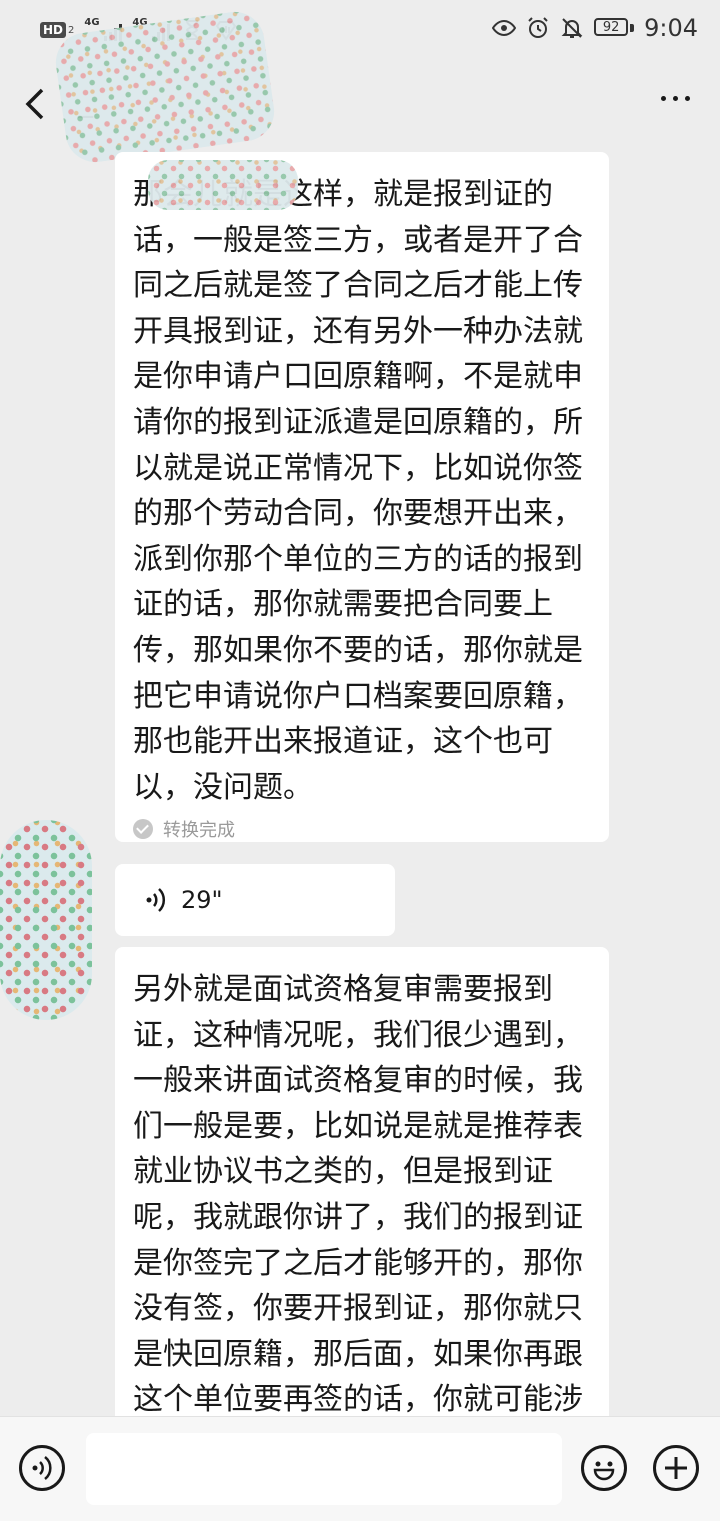 Image resolution: width=720 pixels, height=1521 pixels. I want to click on battery-icon: 92, so click(614, 28).